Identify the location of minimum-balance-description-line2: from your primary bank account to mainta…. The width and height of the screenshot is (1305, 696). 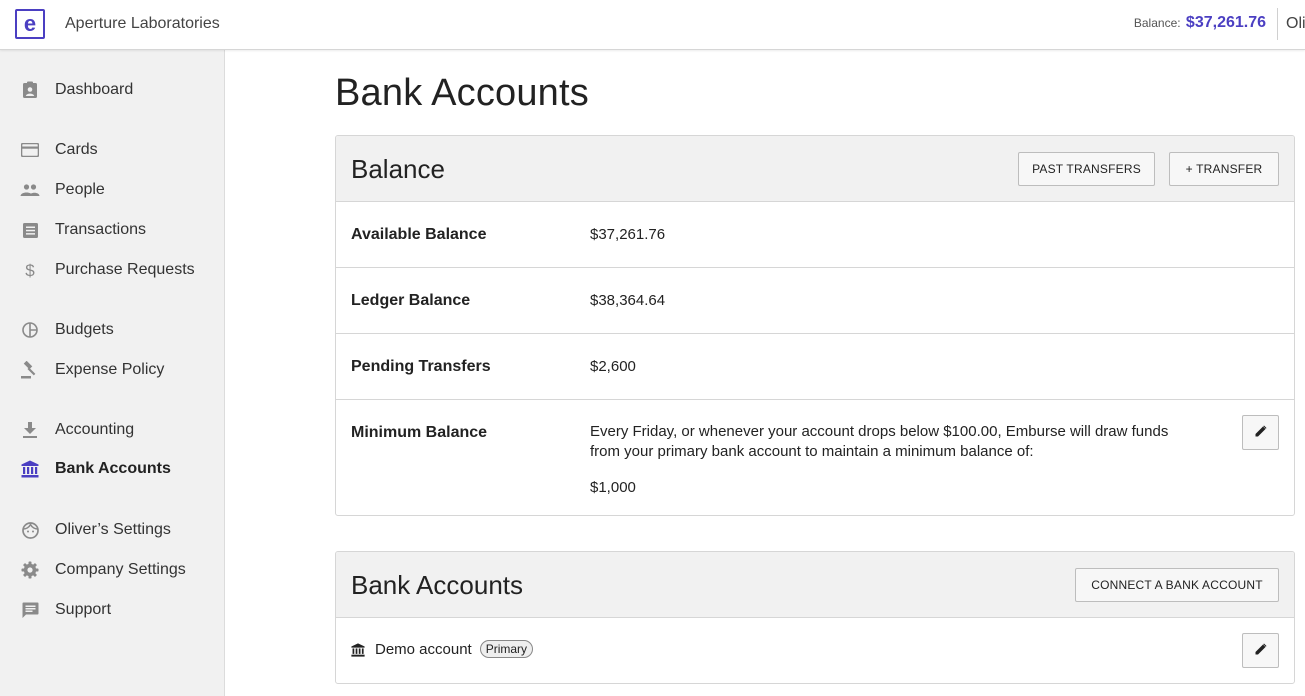
(812, 451).